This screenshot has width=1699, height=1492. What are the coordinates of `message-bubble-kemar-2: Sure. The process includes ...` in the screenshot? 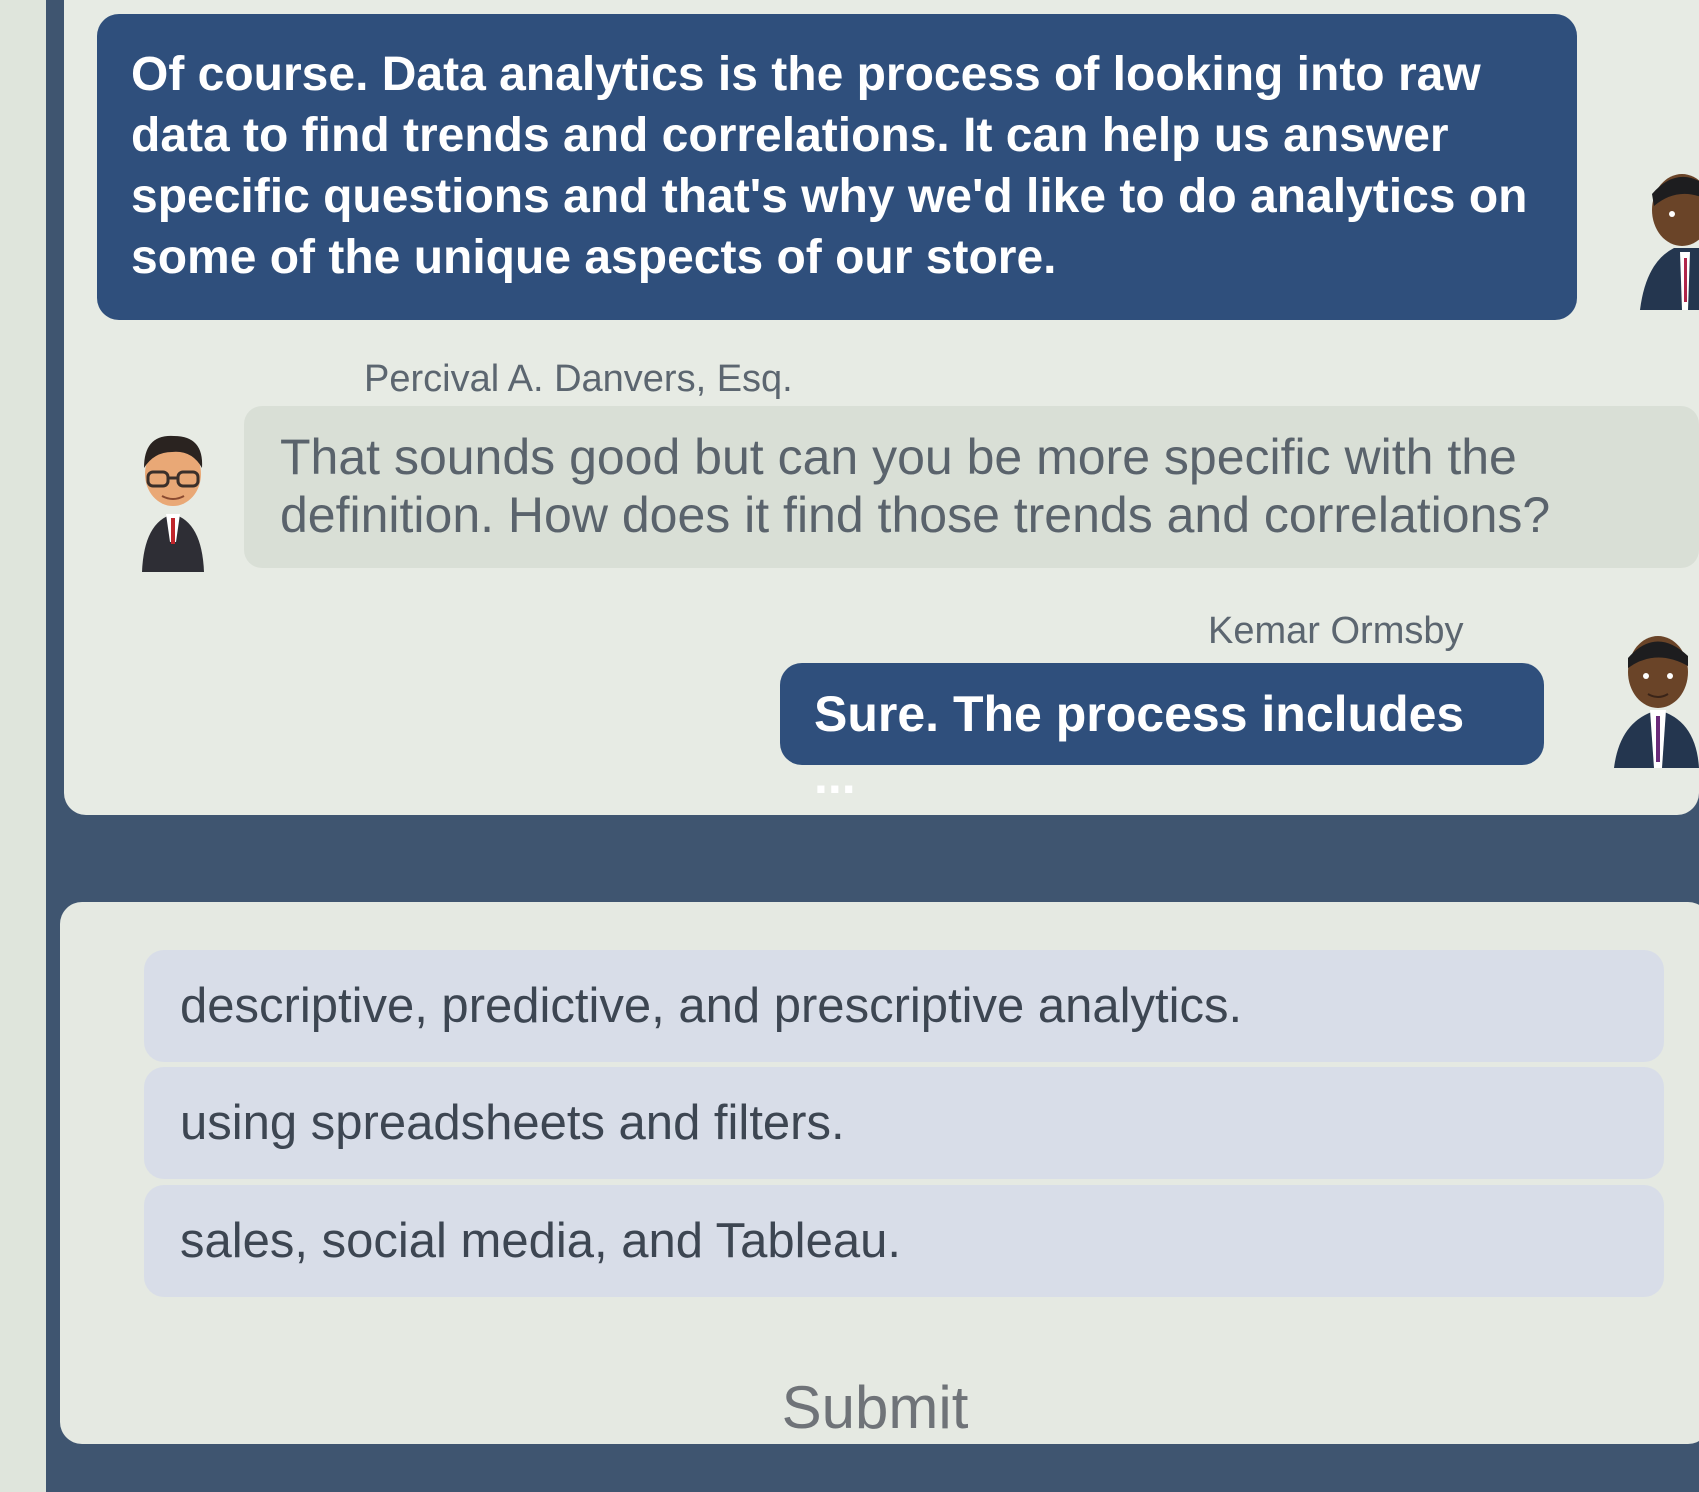 It's located at (1162, 733).